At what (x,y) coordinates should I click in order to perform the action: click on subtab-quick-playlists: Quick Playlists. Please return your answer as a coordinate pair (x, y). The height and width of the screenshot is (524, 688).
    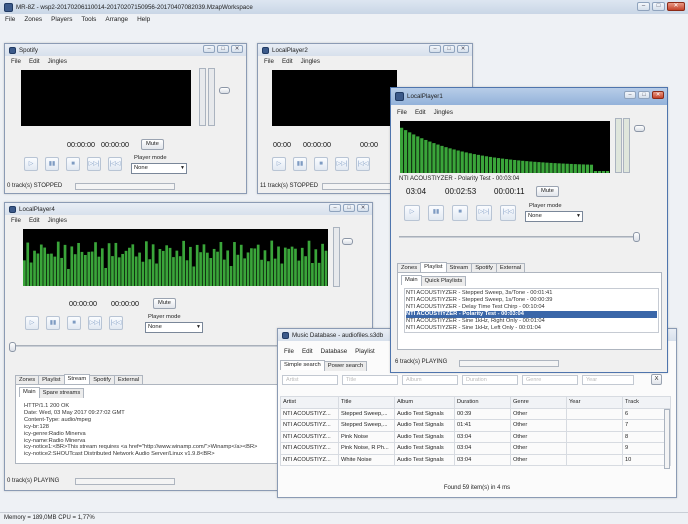
    Looking at the image, I should click on (443, 281).